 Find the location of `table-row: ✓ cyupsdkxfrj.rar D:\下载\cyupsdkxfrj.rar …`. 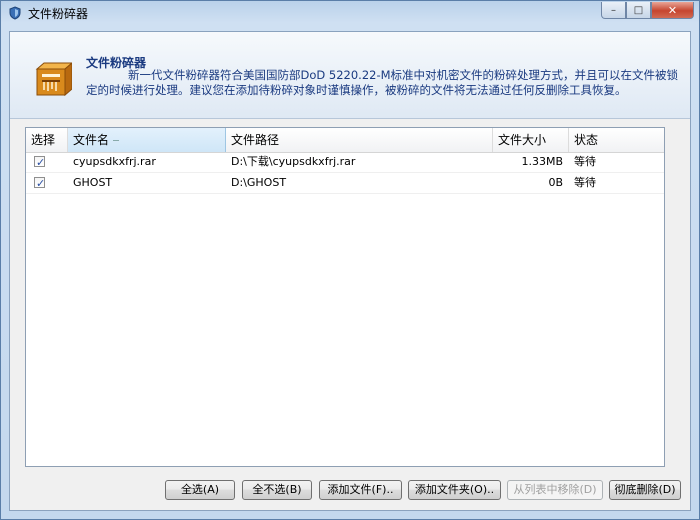

table-row: ✓ cyupsdkxfrj.rar D:\下载\cyupsdkxfrj.rar … is located at coordinates (345, 162).